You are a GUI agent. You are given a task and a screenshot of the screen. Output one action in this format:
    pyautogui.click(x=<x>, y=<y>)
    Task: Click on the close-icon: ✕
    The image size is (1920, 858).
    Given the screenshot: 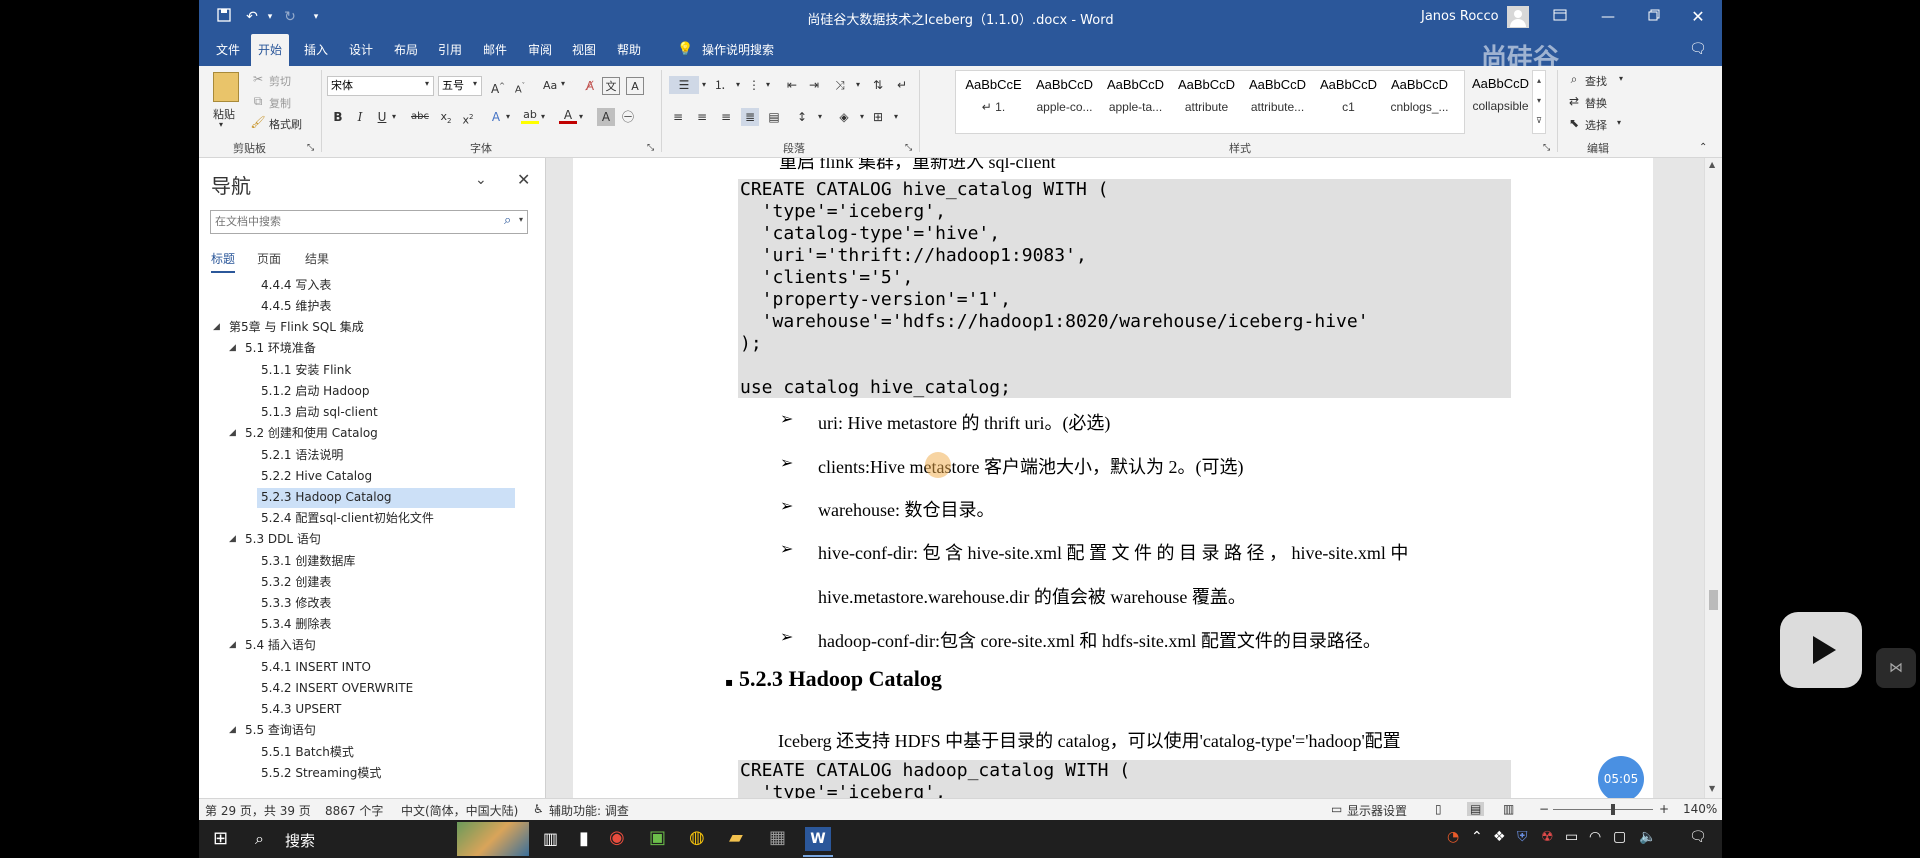 What is the action you would take?
    pyautogui.click(x=1698, y=17)
    